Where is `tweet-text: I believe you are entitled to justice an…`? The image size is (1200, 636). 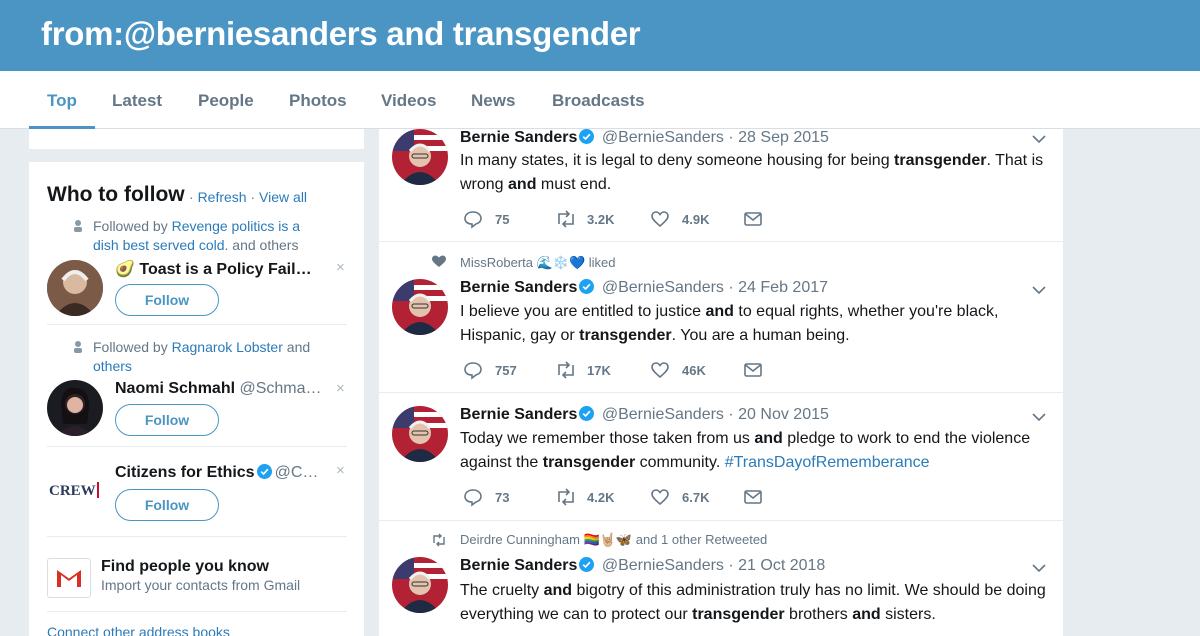 tweet-text: I believe you are entitled to justice an… is located at coordinates (729, 323).